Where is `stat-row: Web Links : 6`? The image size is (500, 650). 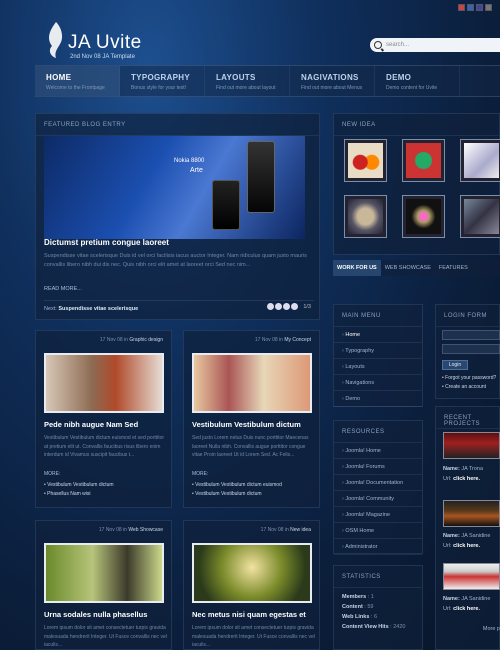
stat-row: Web Links : 6 is located at coordinates (360, 617).